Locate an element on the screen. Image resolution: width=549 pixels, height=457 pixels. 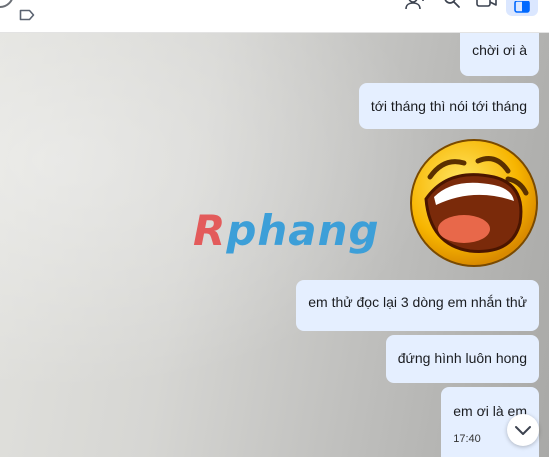
chevron-down-icon is located at coordinates (523, 430).